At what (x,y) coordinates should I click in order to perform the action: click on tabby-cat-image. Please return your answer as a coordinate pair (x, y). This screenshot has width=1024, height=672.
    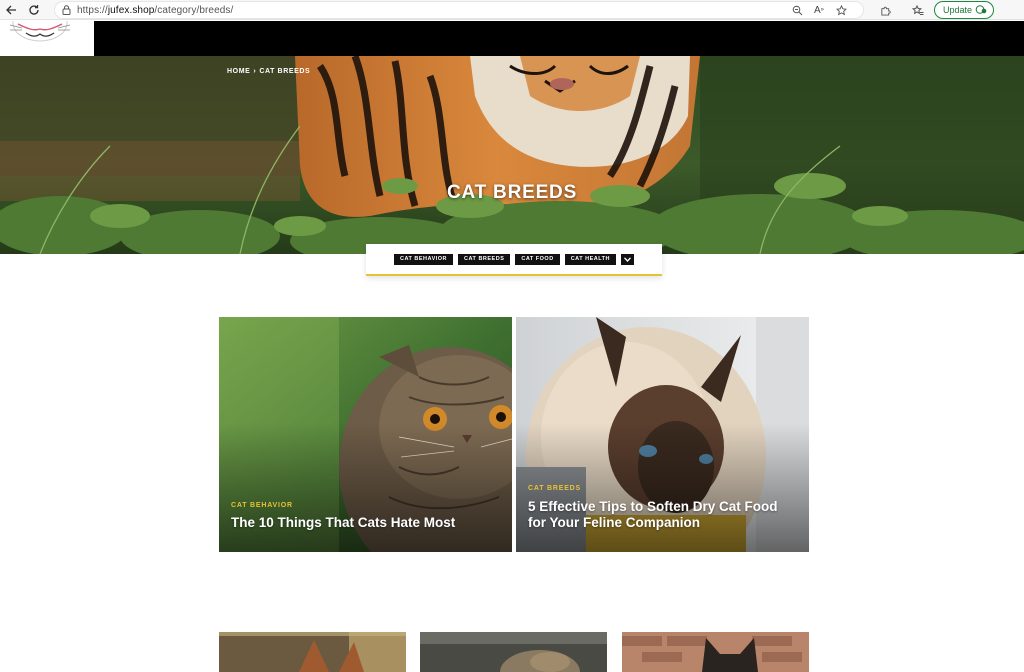
    Looking at the image, I should click on (513, 652).